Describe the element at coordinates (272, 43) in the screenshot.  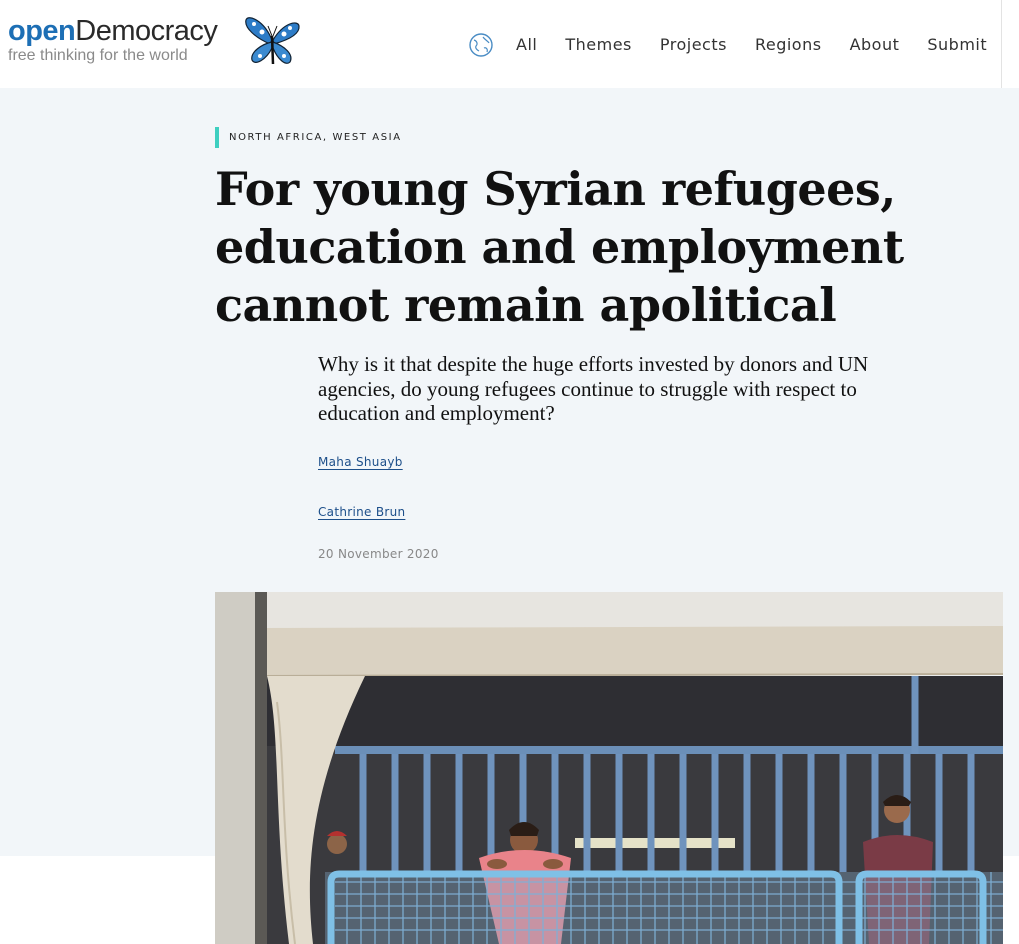
I see `butterfly-logo-icon` at that location.